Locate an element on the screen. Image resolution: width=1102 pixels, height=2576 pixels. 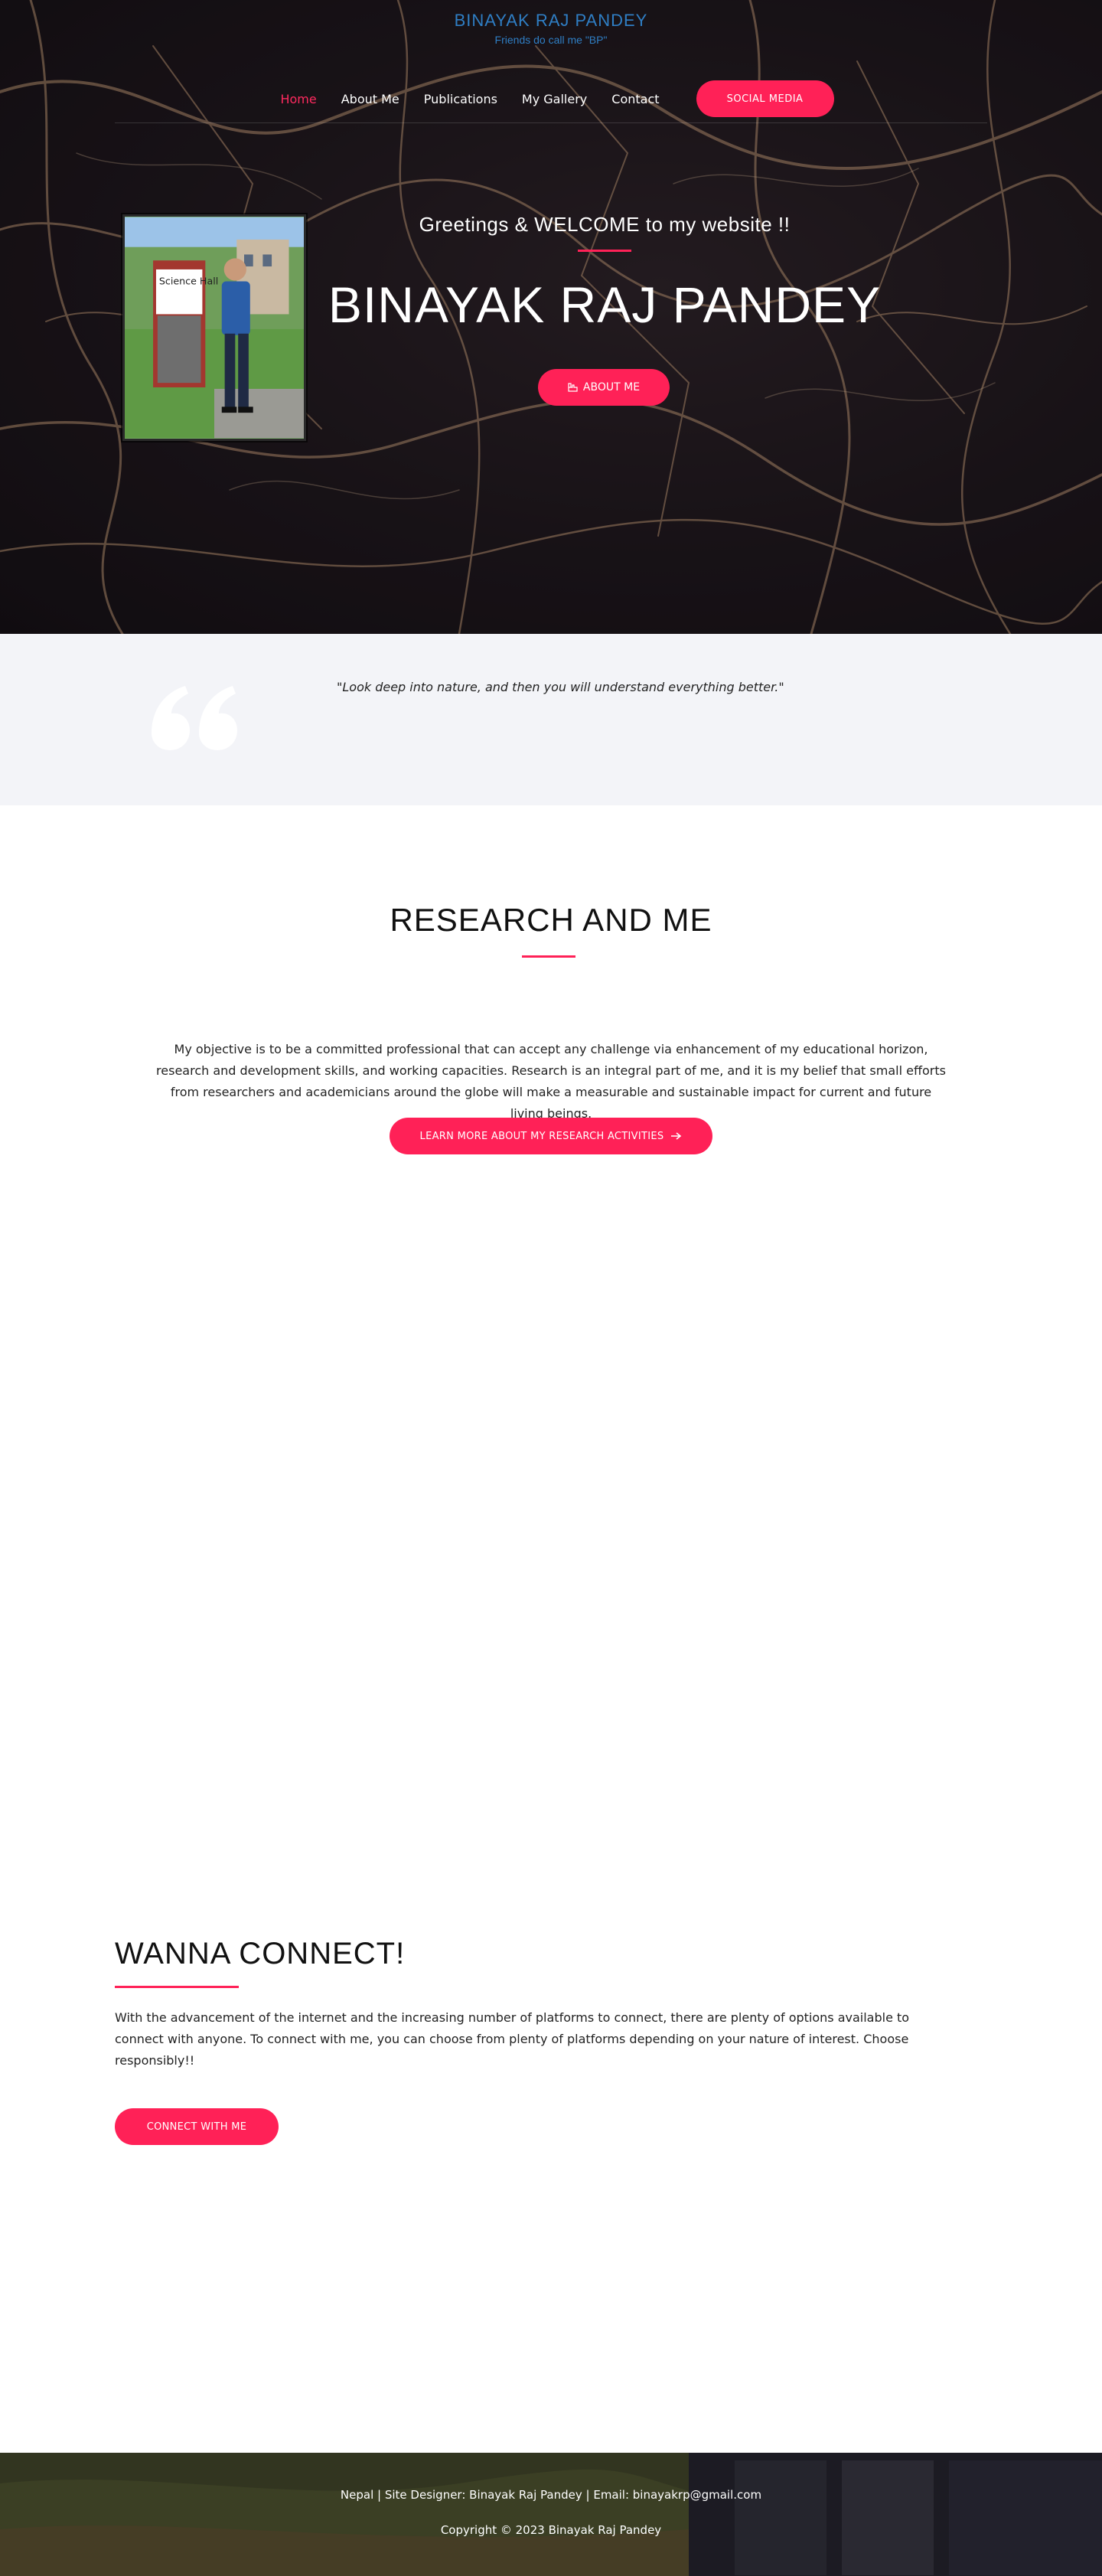
profile-photo-illustration: Science Hall is located at coordinates (214, 328).